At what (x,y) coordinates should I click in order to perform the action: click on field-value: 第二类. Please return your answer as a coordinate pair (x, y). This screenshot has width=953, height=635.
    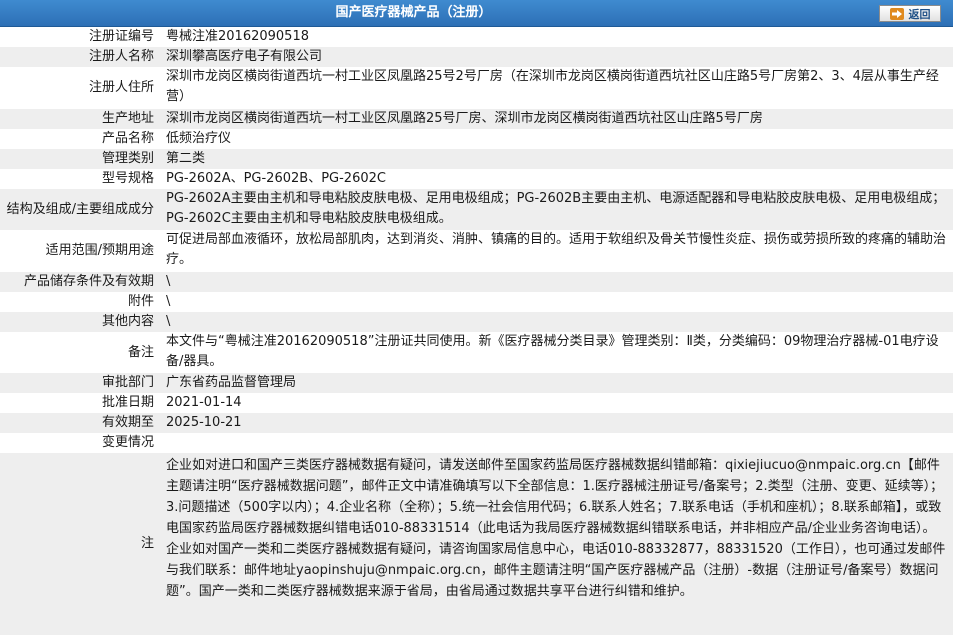
    Looking at the image, I should click on (186, 158).